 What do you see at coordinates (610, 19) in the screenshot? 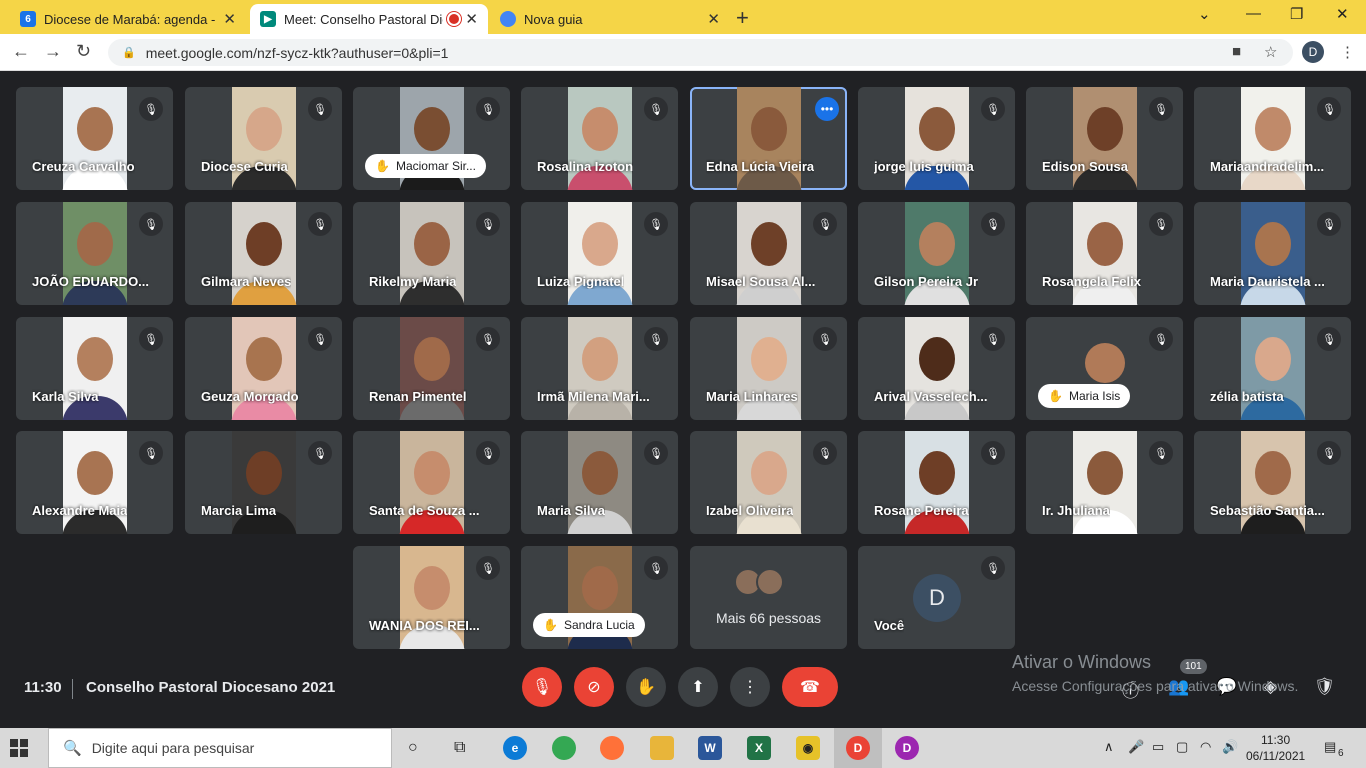
I see `tab-new: Nova guia ✕` at bounding box center [610, 19].